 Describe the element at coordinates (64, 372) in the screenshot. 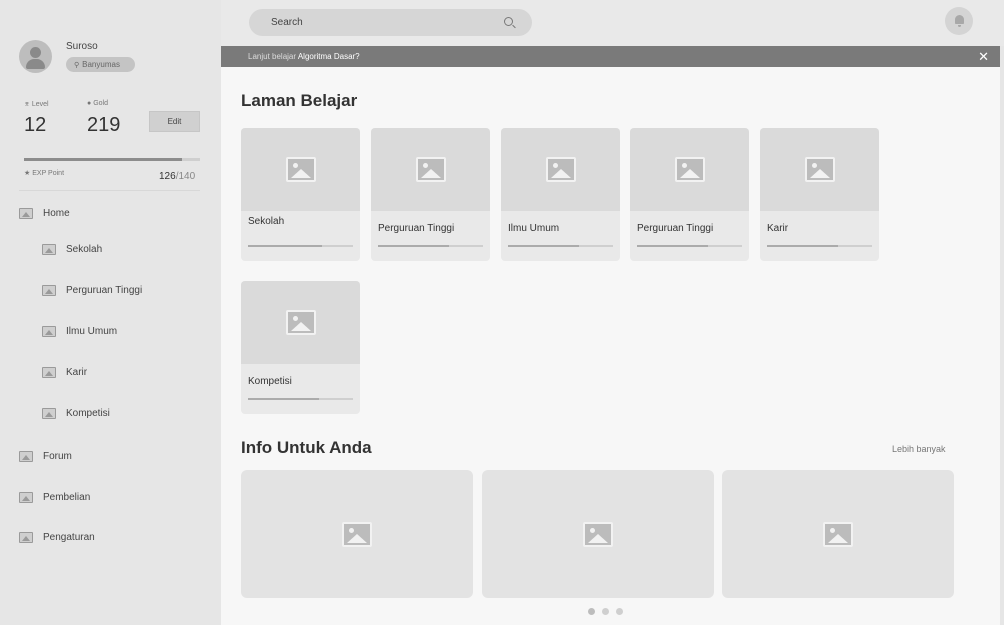

I see `sidebar-item-karir: Karir` at that location.